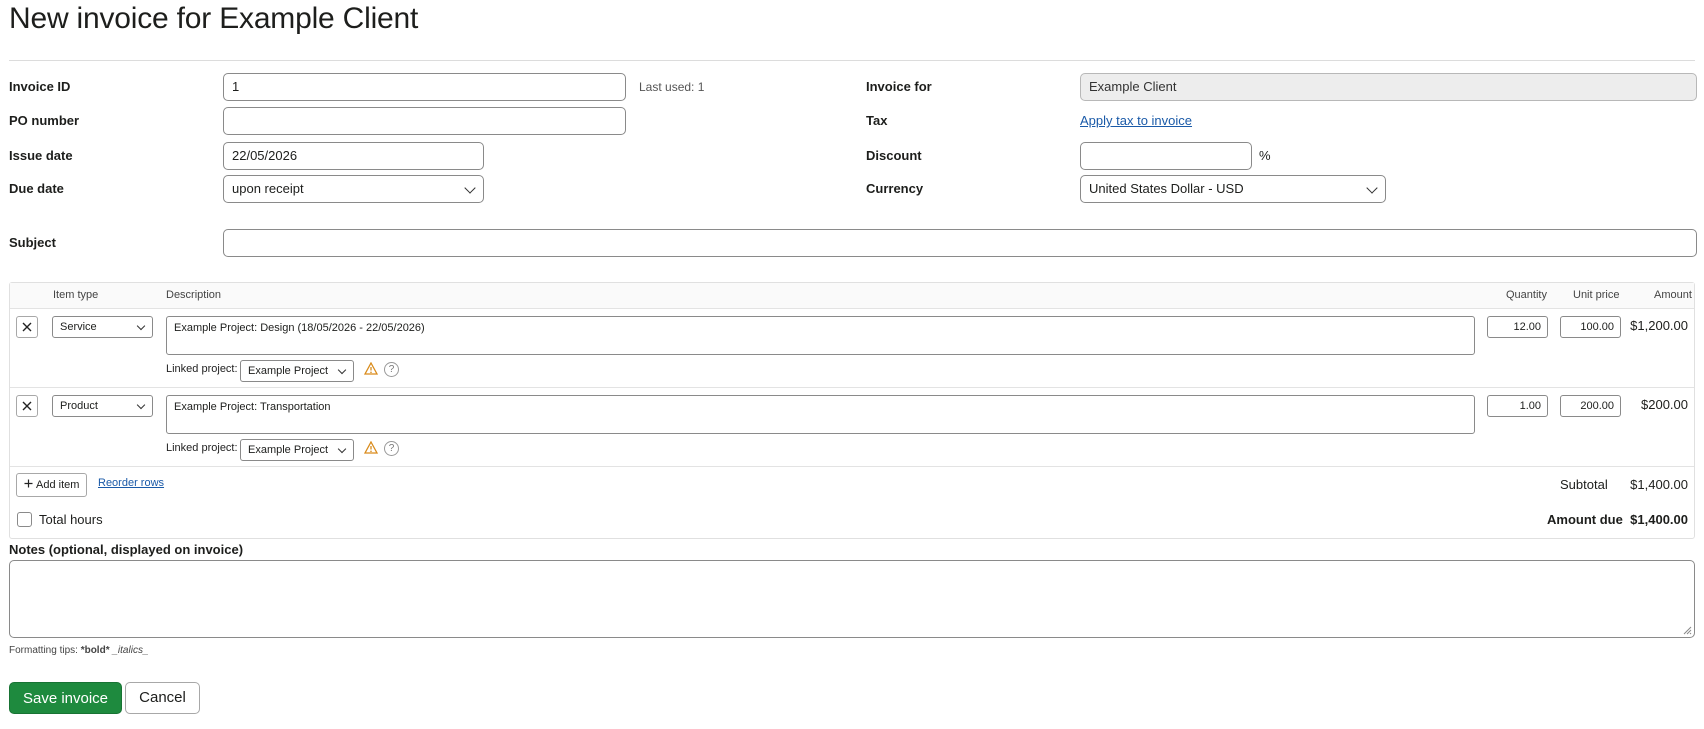  What do you see at coordinates (131, 483) in the screenshot?
I see `reorder-rows-link: Reorder rows` at bounding box center [131, 483].